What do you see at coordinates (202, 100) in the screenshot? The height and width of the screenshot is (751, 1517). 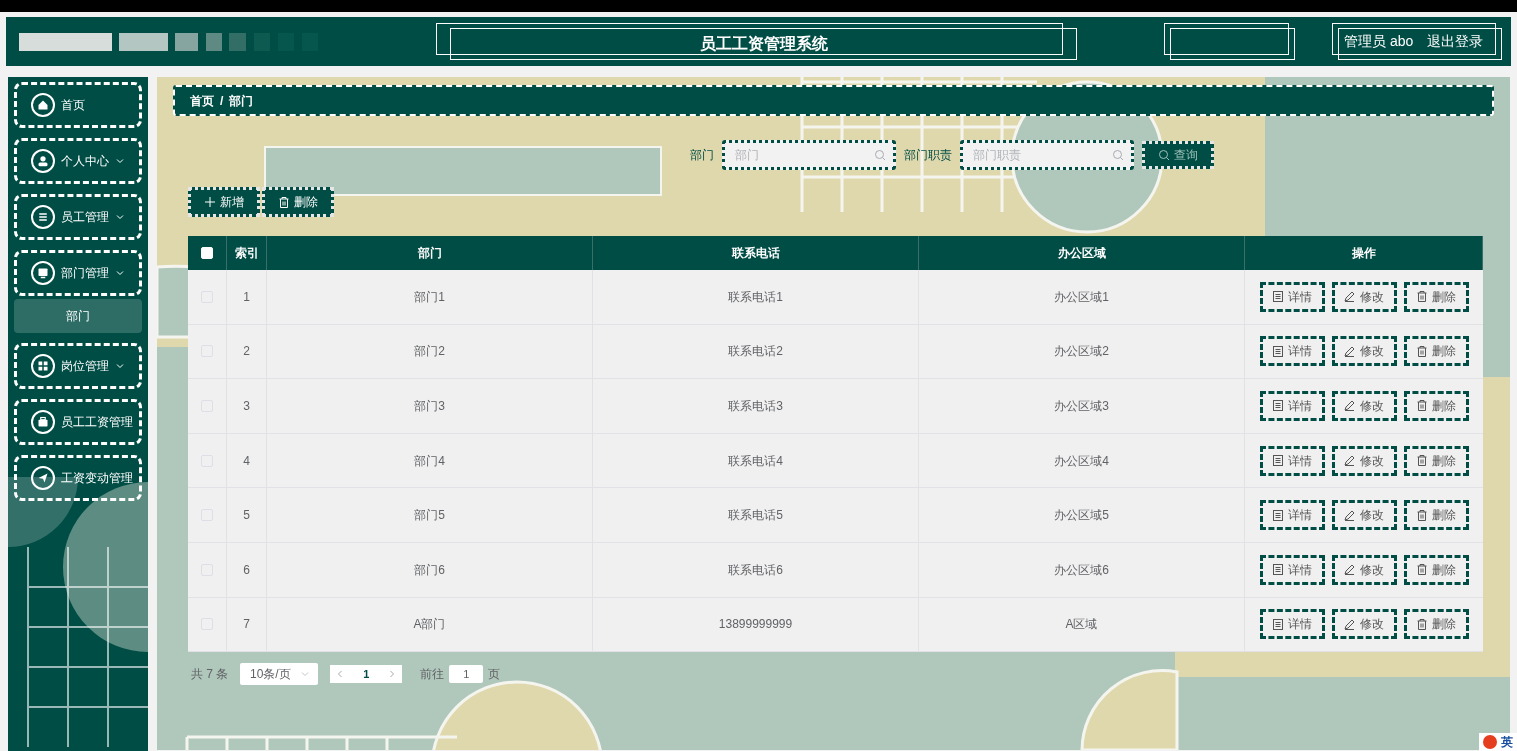 I see `breadcrumb-link: 首页` at bounding box center [202, 100].